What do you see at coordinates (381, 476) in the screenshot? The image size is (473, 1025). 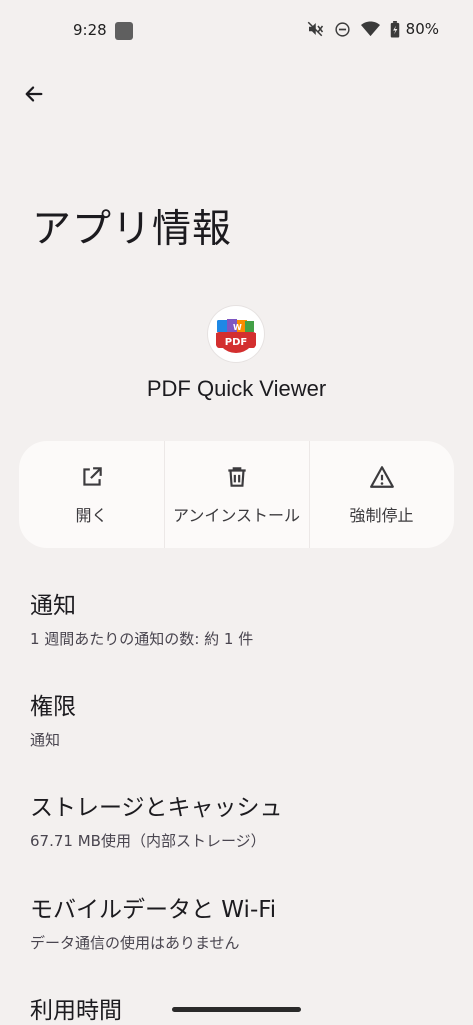 I see `warning-icon` at bounding box center [381, 476].